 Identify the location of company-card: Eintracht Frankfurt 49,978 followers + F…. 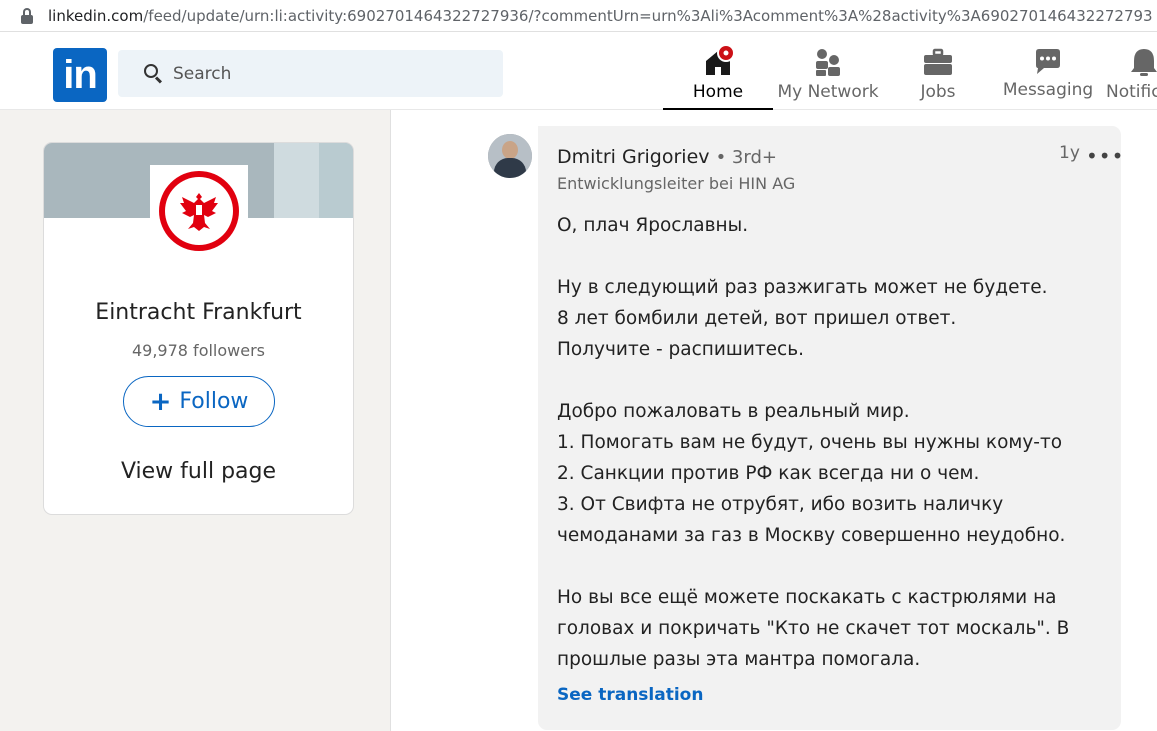
(198, 328).